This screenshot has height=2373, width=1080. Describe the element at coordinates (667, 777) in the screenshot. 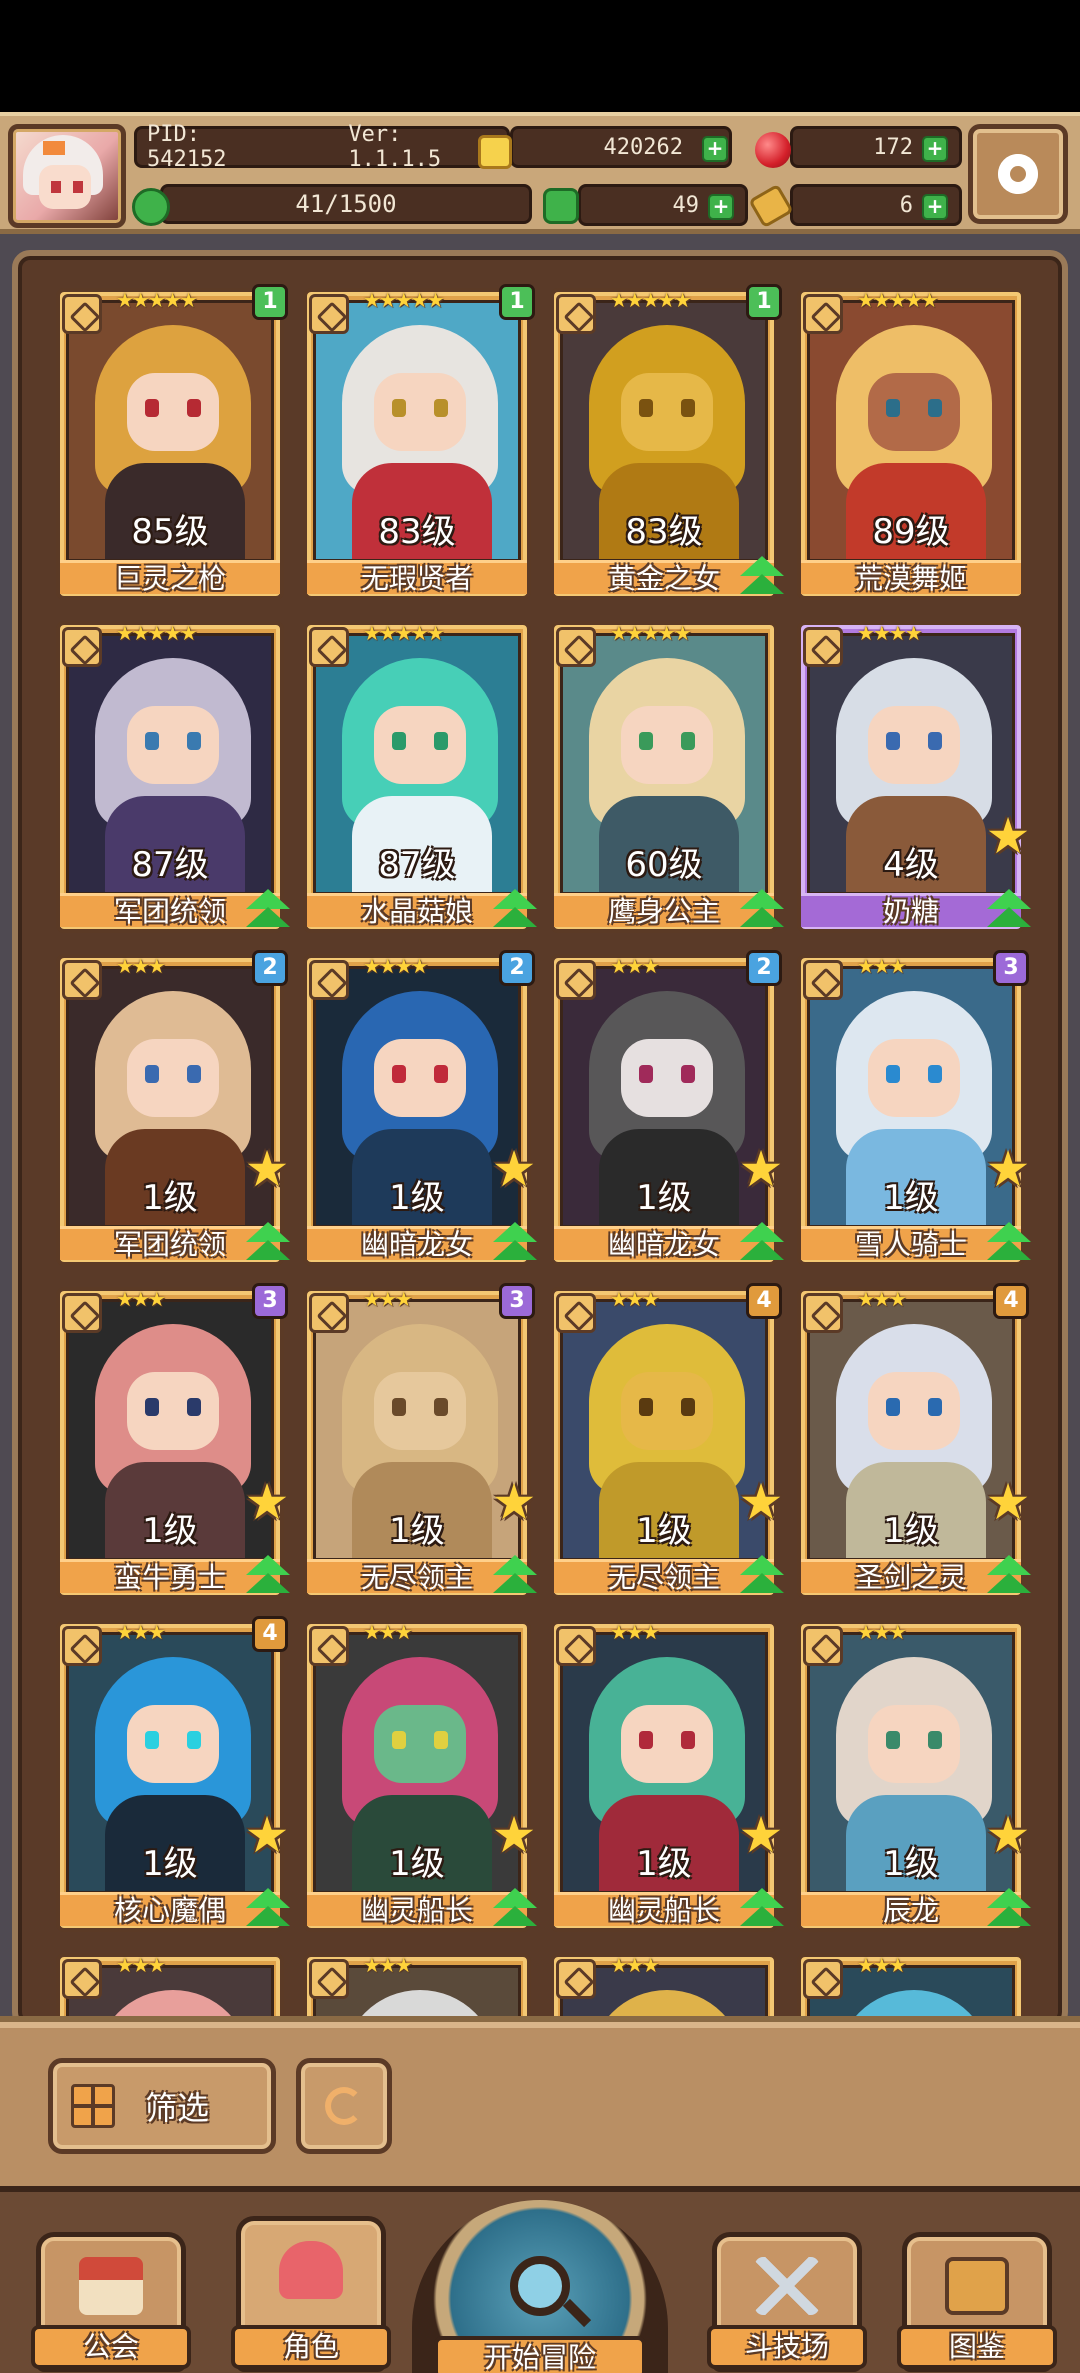

I see `hero-card: ★★★★★ 60级 鹰身公主` at that location.